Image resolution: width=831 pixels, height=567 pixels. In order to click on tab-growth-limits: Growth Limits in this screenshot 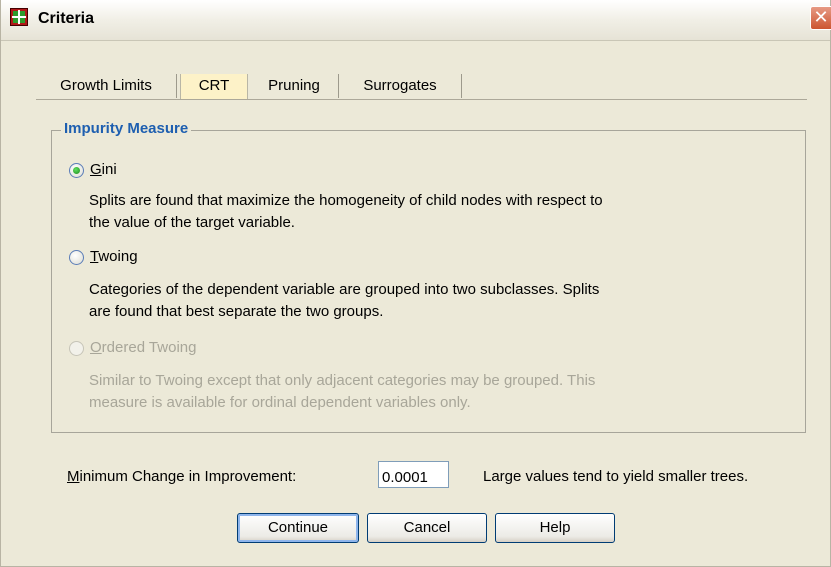, I will do `click(106, 86)`.